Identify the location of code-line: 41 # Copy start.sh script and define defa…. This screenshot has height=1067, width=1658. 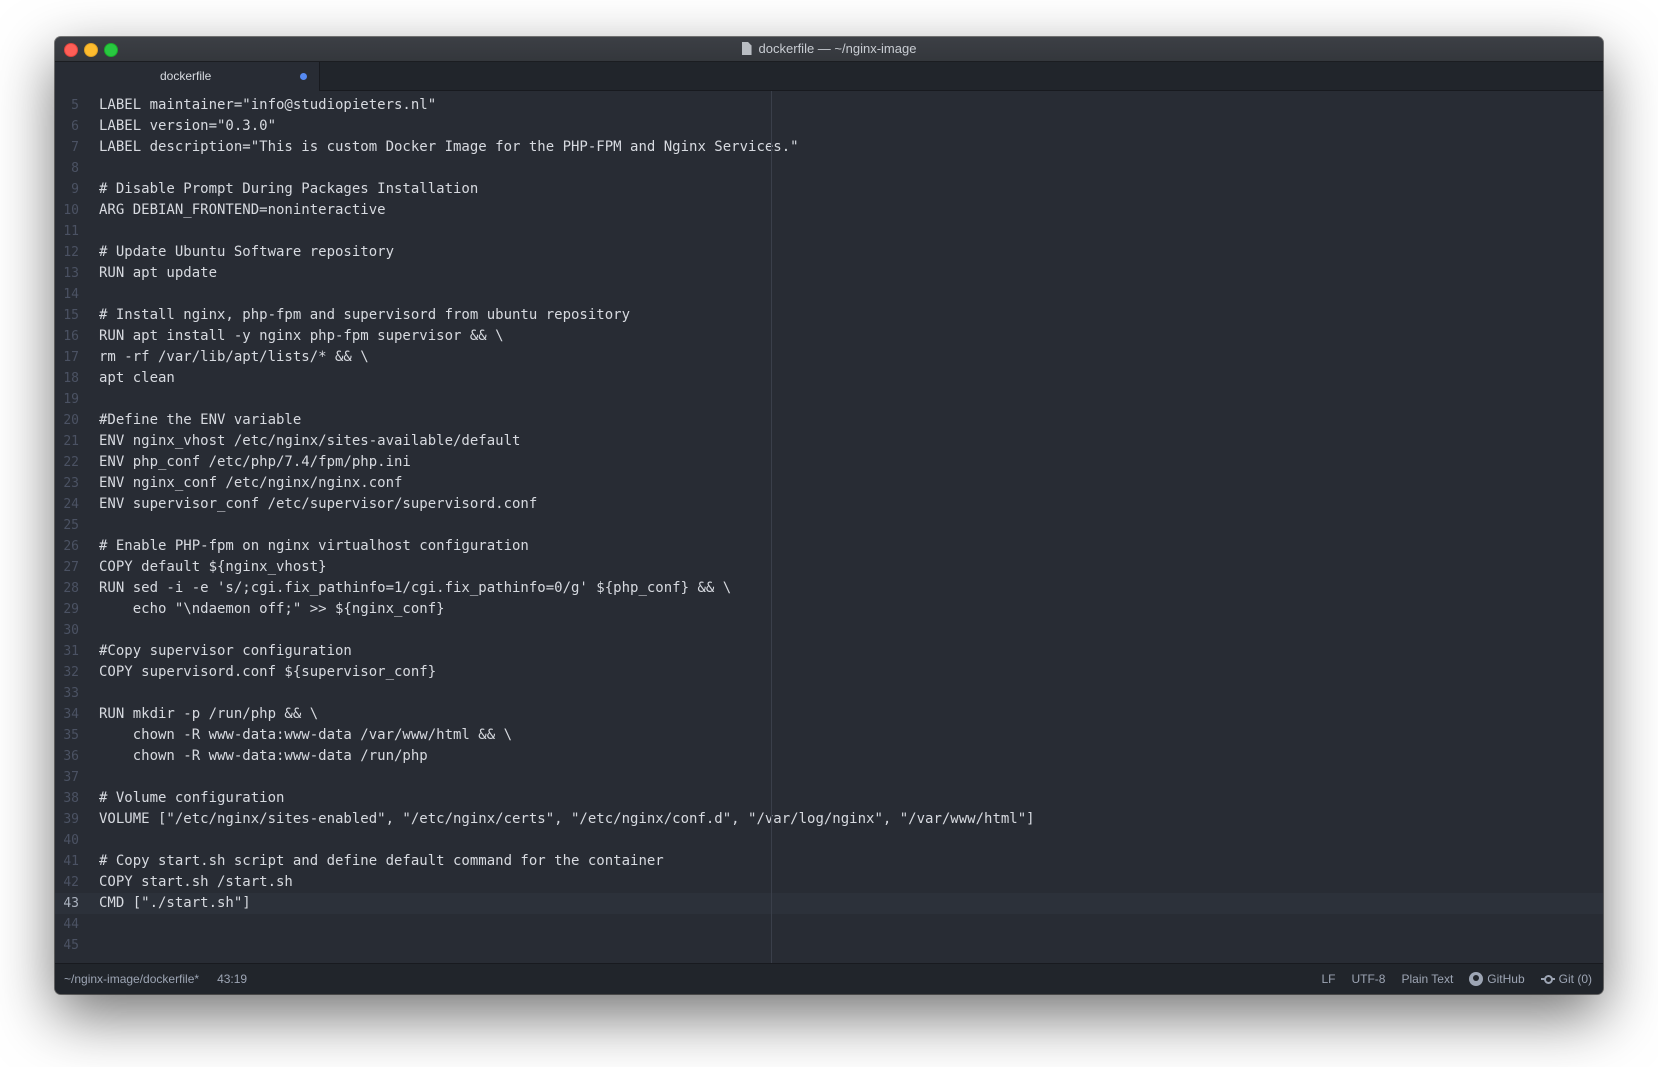
(829, 861).